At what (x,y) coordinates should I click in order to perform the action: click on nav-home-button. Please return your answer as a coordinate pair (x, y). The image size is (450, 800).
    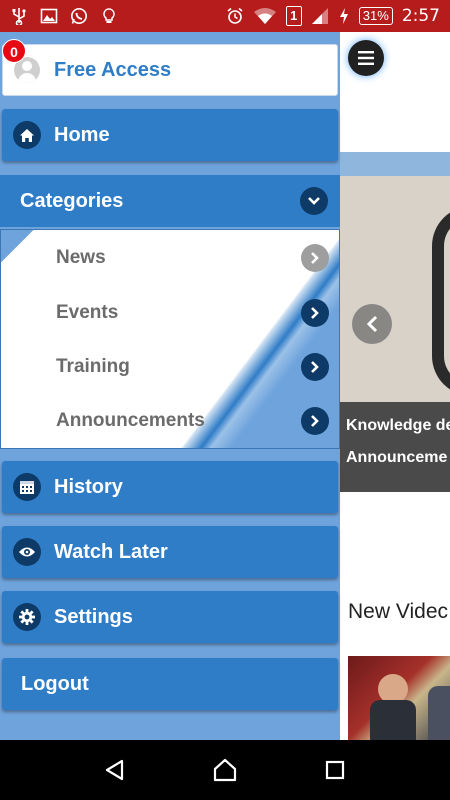
    Looking at the image, I should click on (225, 770).